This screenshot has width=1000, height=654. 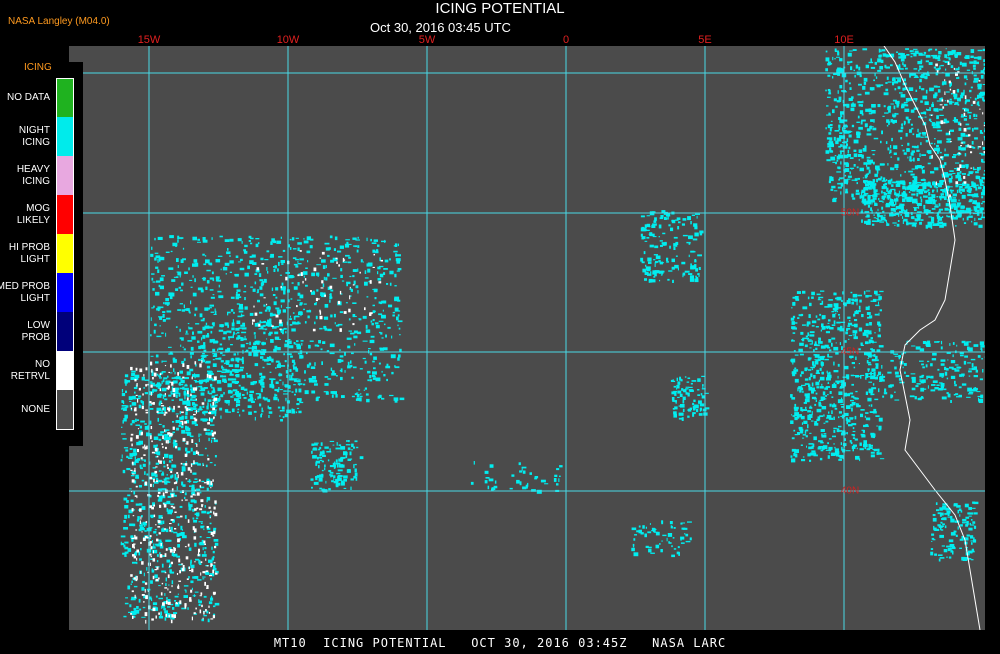 I want to click on legend-item: NO DATA, so click(x=41, y=97).